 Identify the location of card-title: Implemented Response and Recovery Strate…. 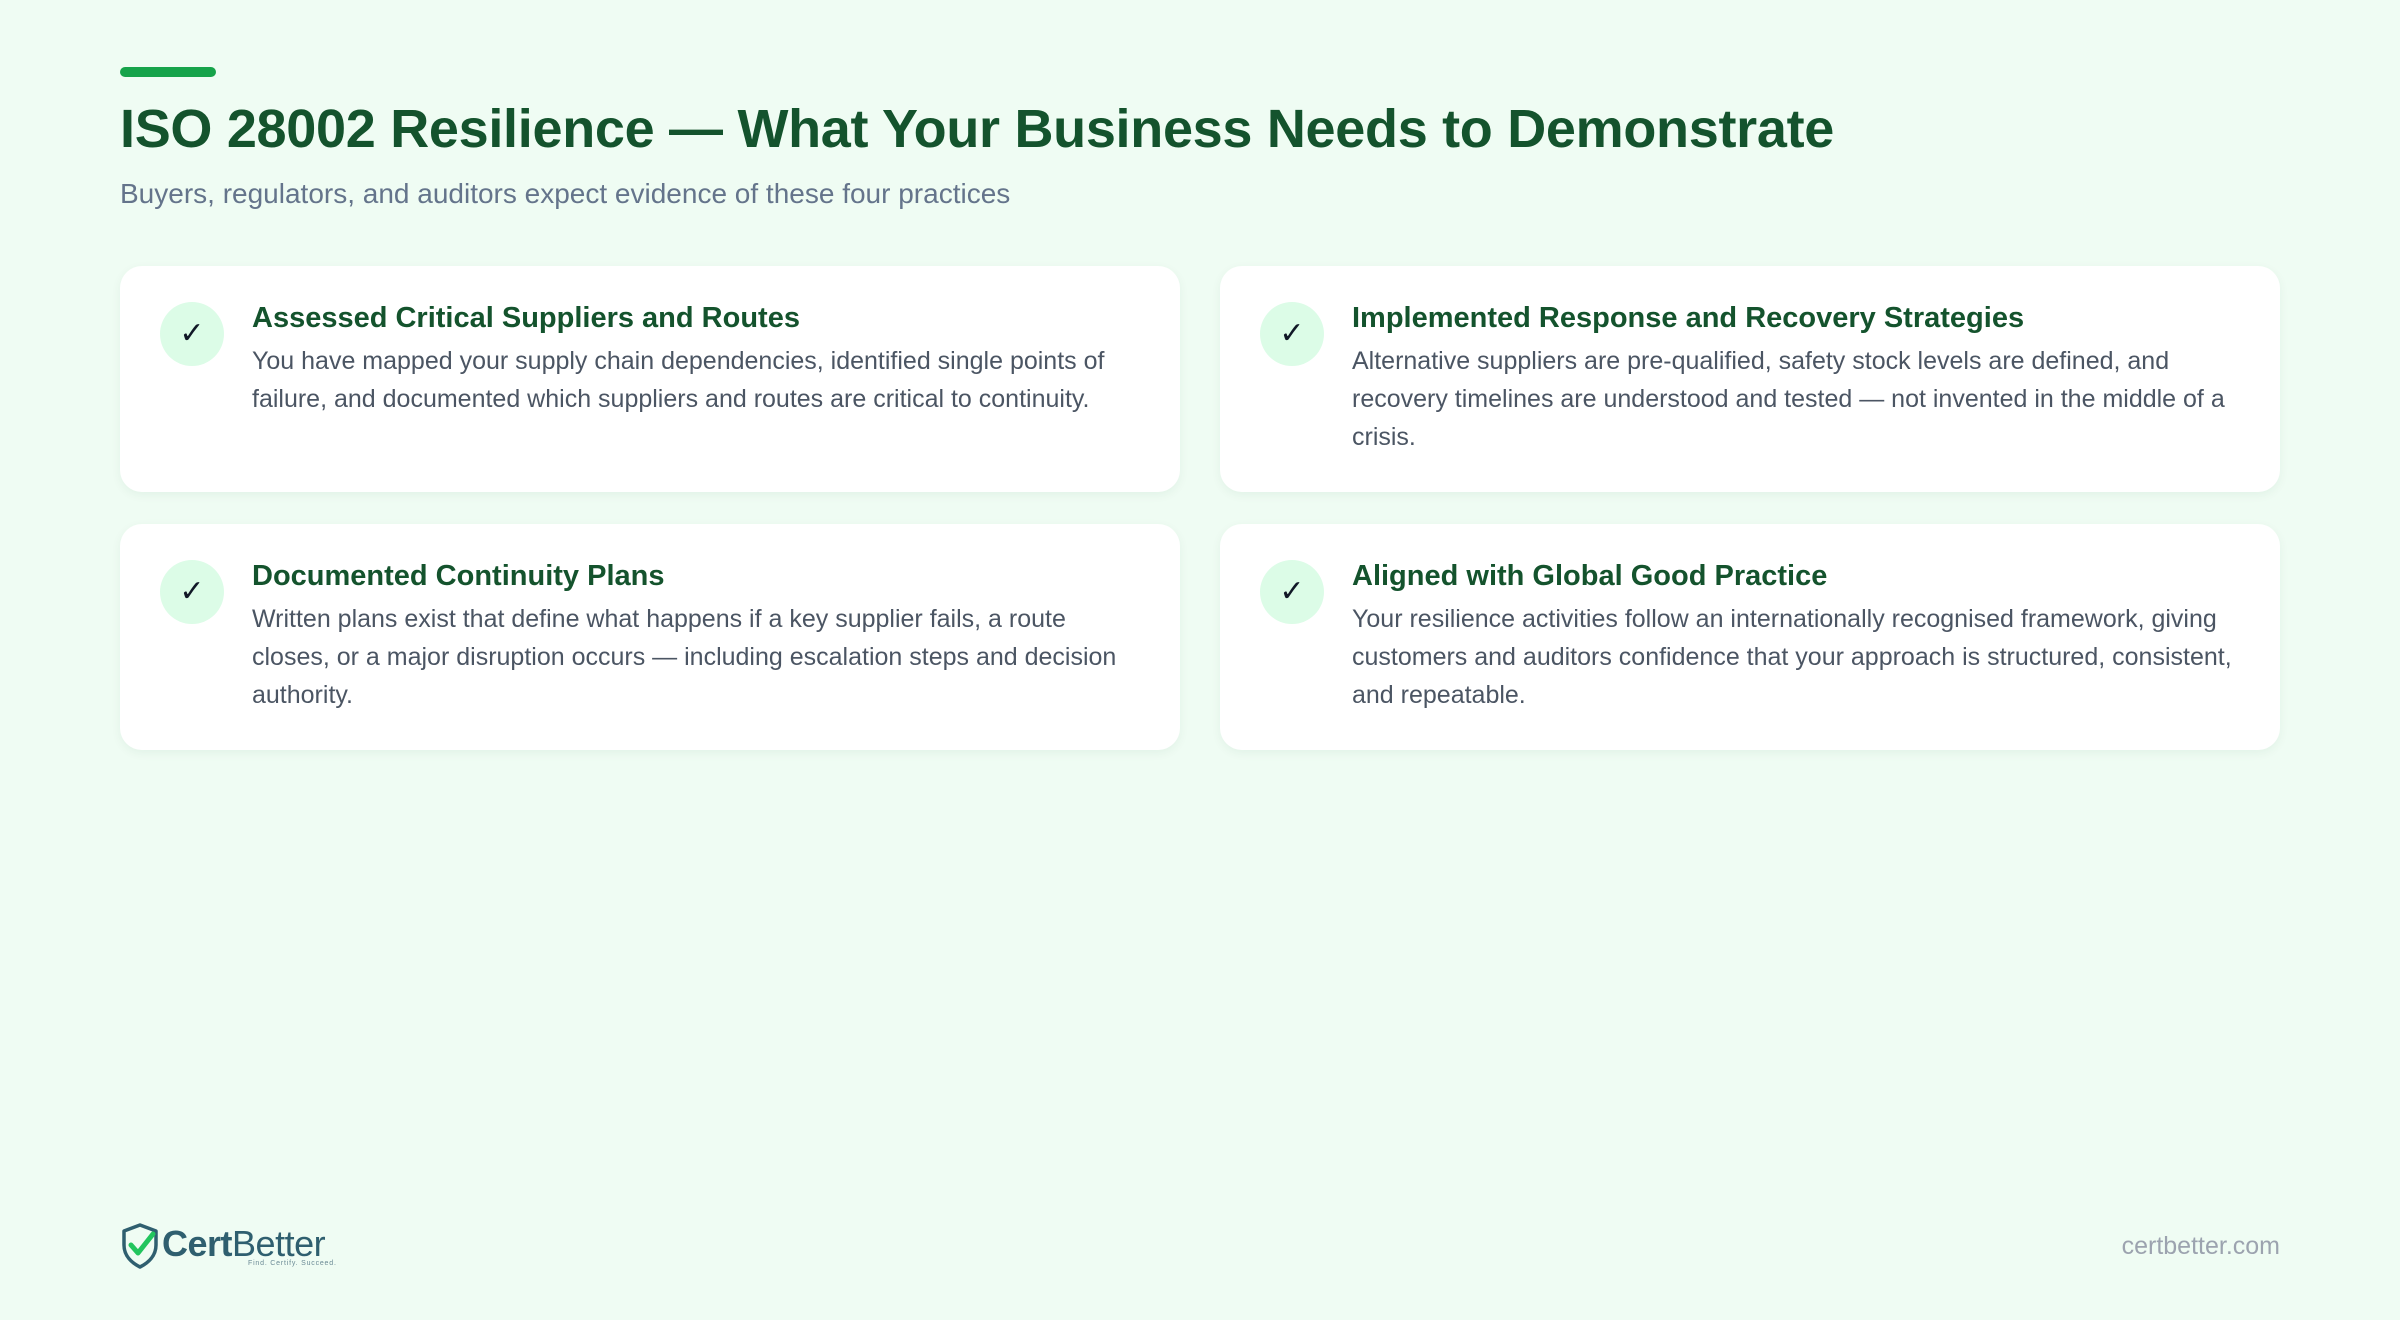
(1688, 318).